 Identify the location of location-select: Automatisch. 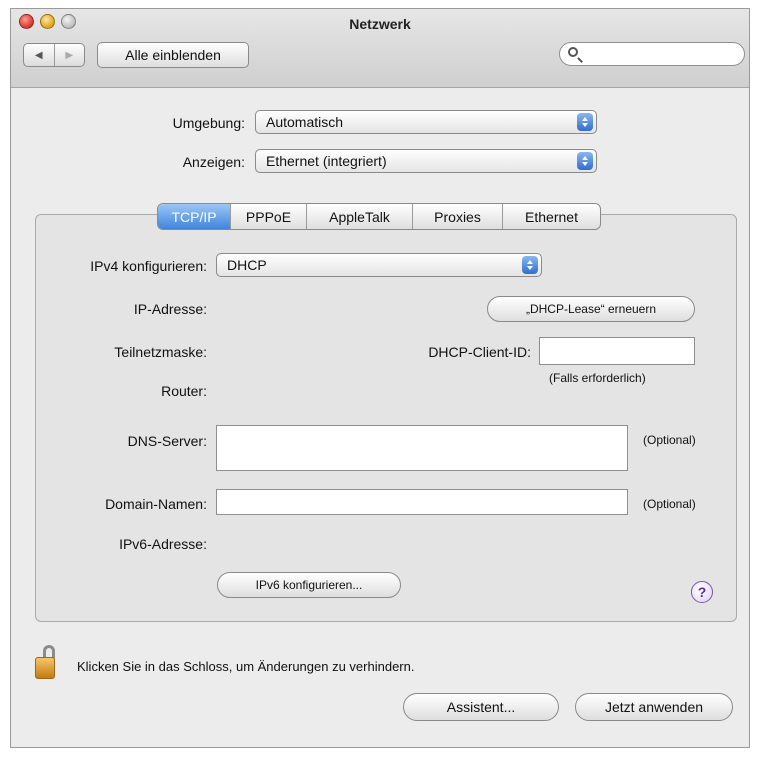
(426, 122).